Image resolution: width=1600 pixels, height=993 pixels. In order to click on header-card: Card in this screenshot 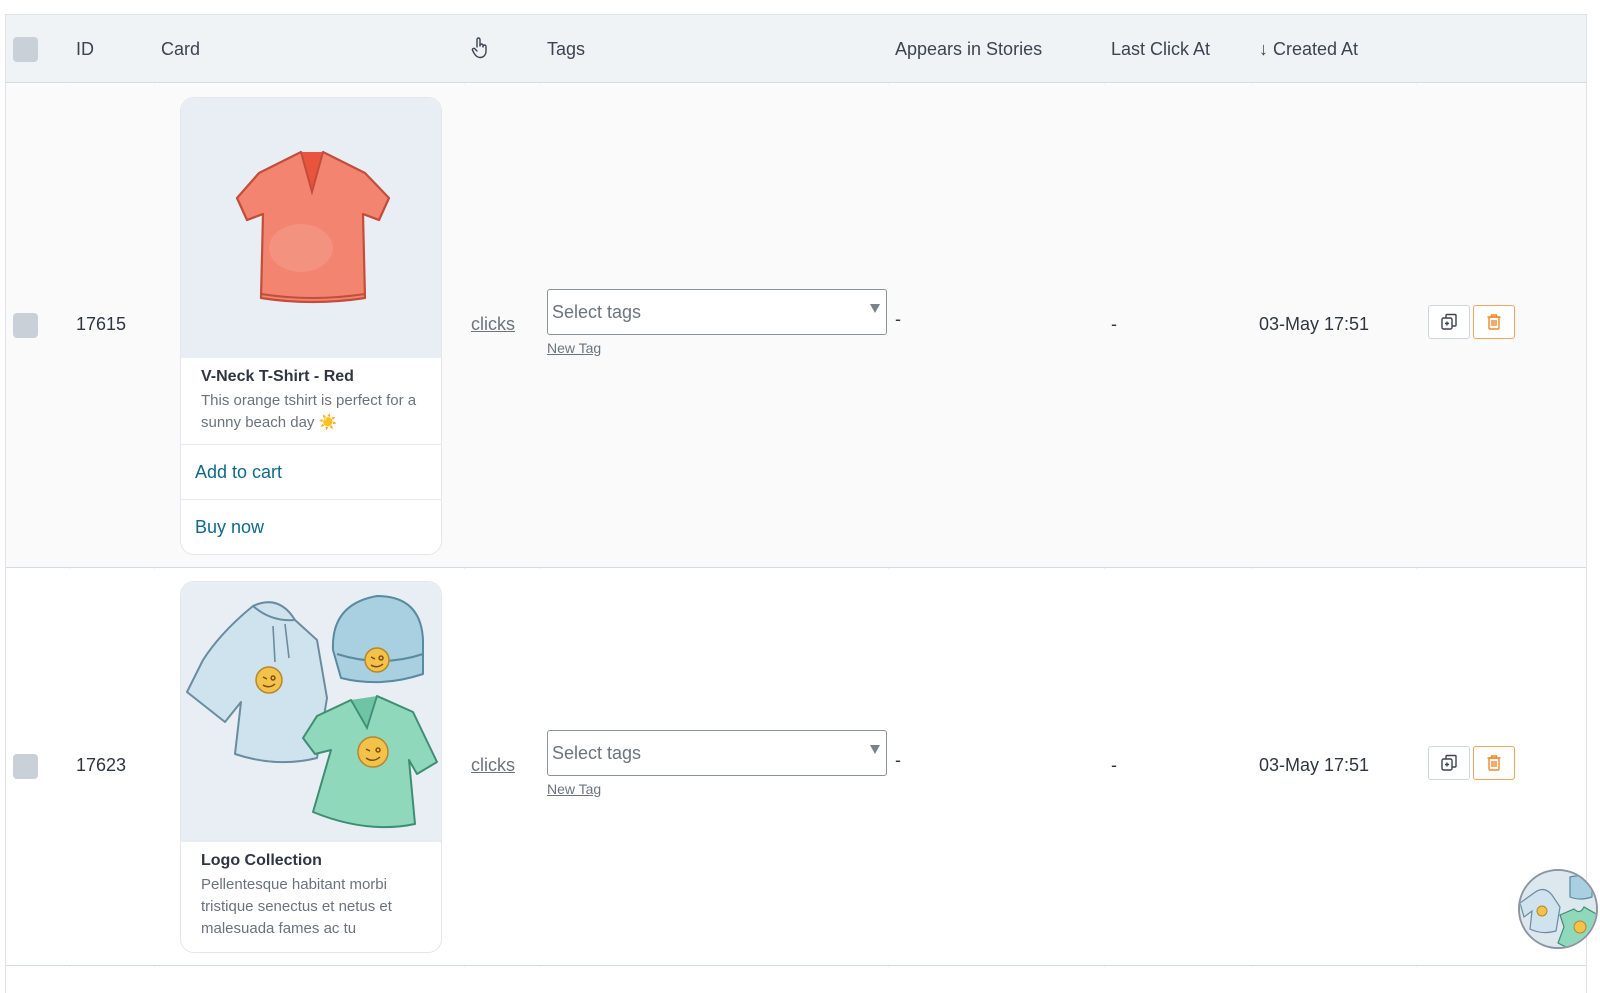, I will do `click(180, 49)`.